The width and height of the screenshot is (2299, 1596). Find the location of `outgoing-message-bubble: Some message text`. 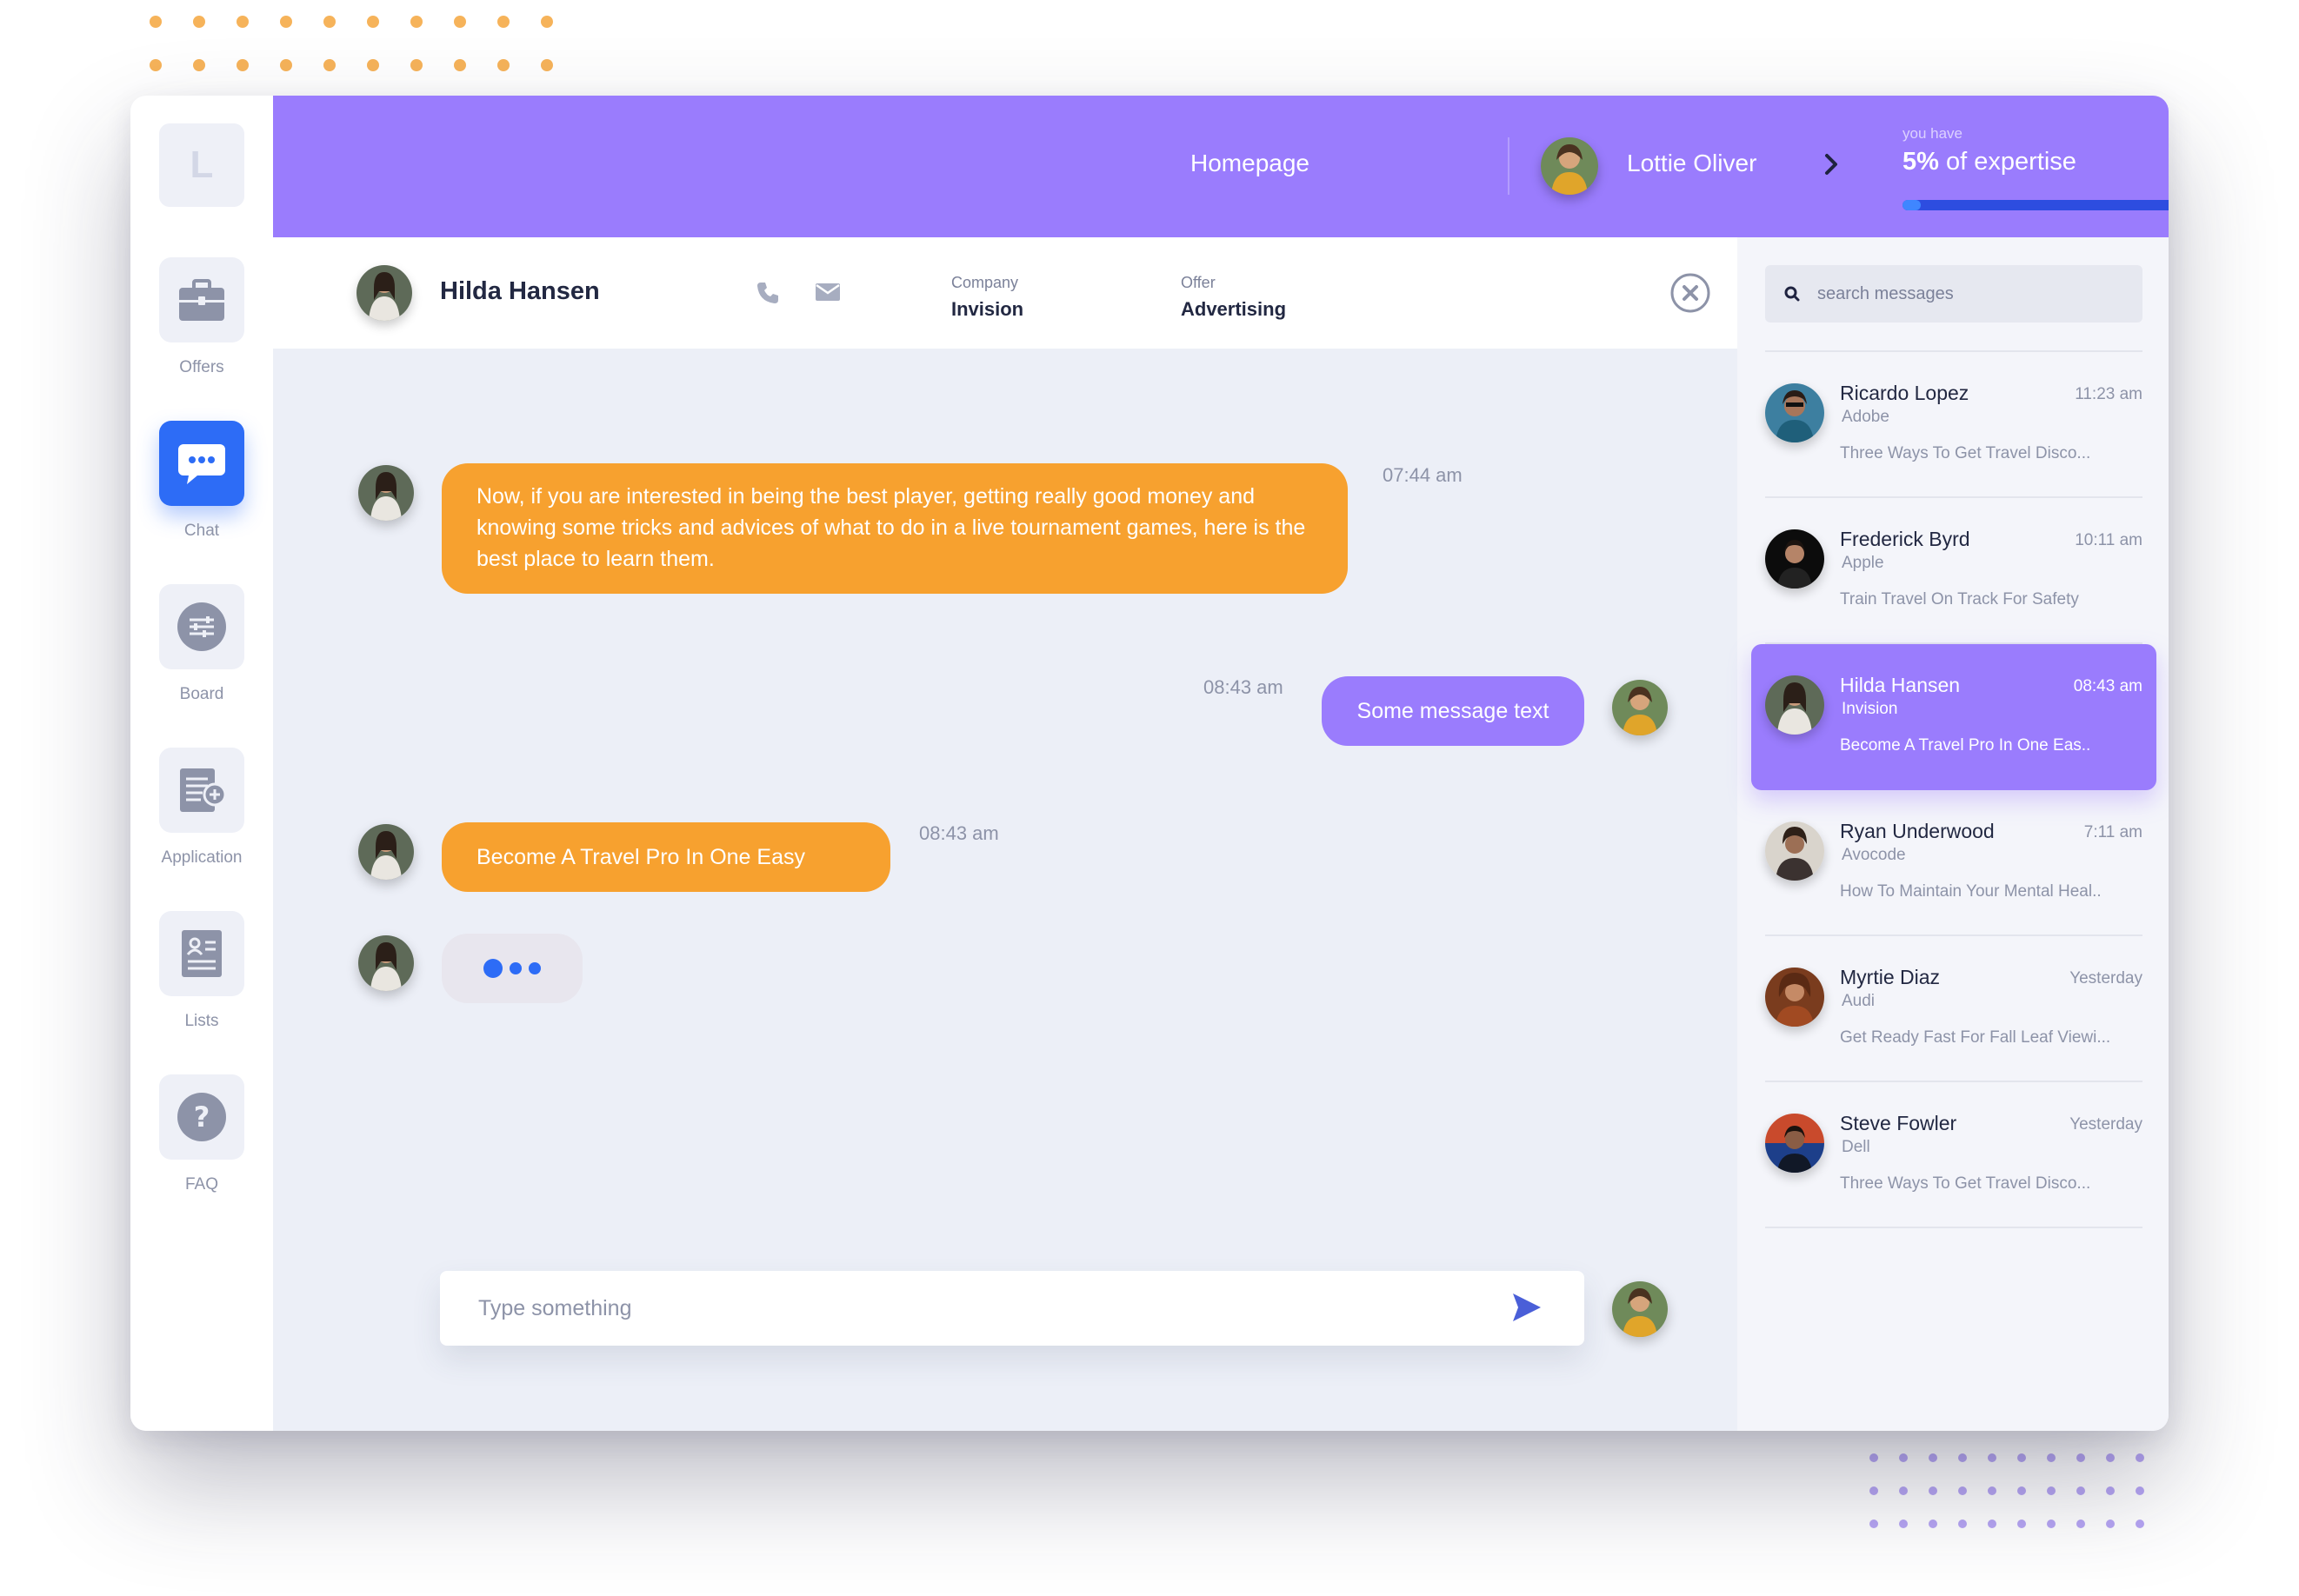

outgoing-message-bubble: Some message text is located at coordinates (1453, 711).